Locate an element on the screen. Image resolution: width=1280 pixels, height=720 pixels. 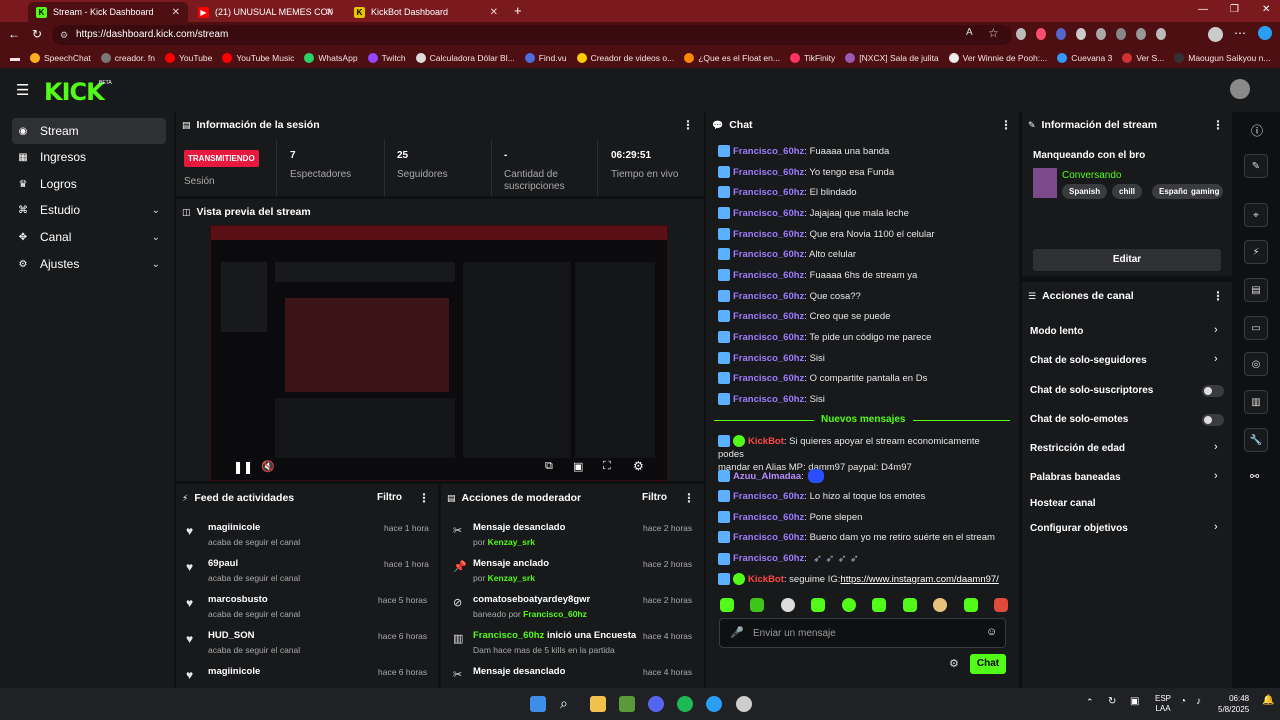
bolt-tool-icon: ⚡ is located at coordinates (1256, 252).